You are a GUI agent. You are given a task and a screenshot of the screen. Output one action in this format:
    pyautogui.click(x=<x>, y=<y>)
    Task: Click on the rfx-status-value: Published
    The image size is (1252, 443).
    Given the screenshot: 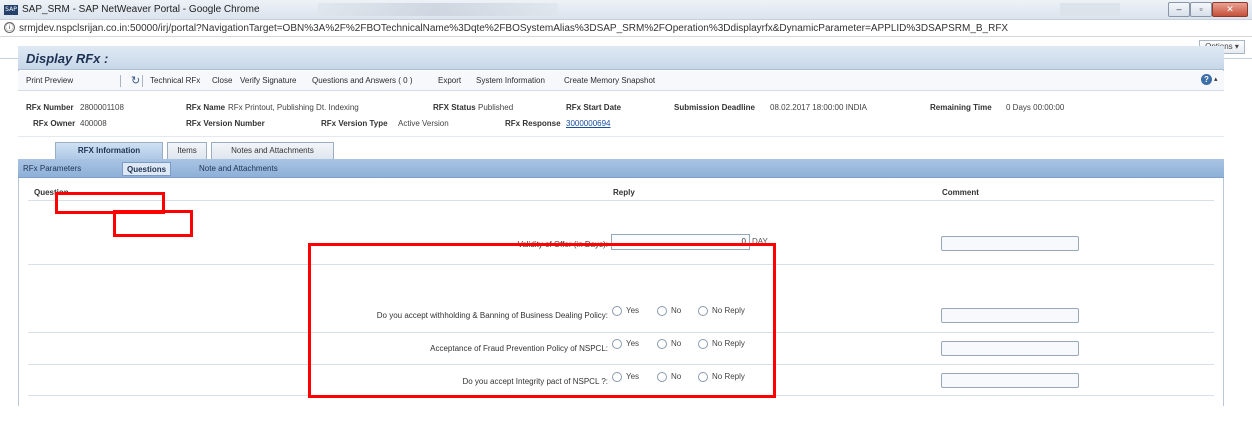 What is the action you would take?
    pyautogui.click(x=496, y=107)
    